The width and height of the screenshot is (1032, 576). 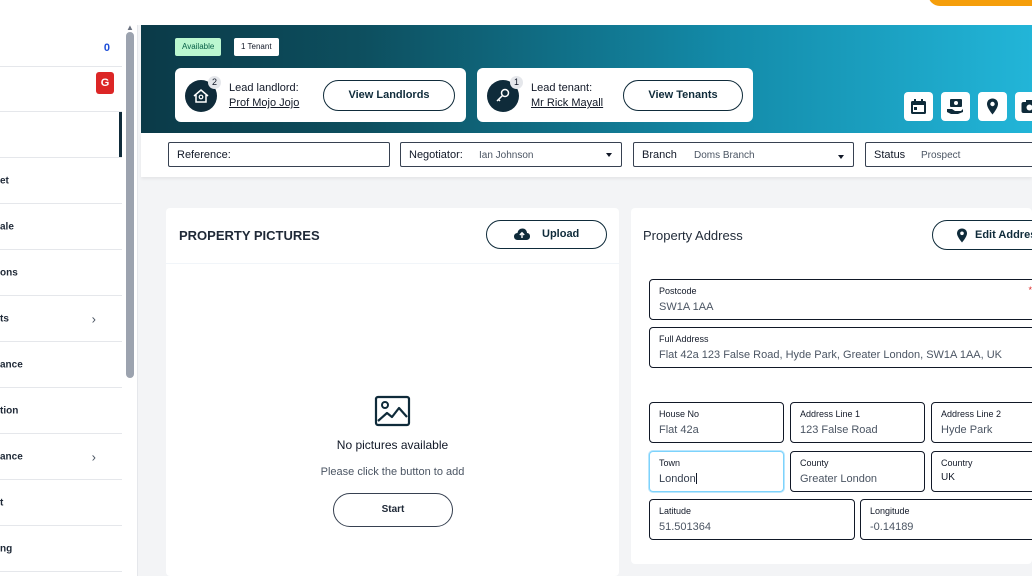 I want to click on location-button, so click(x=992, y=106).